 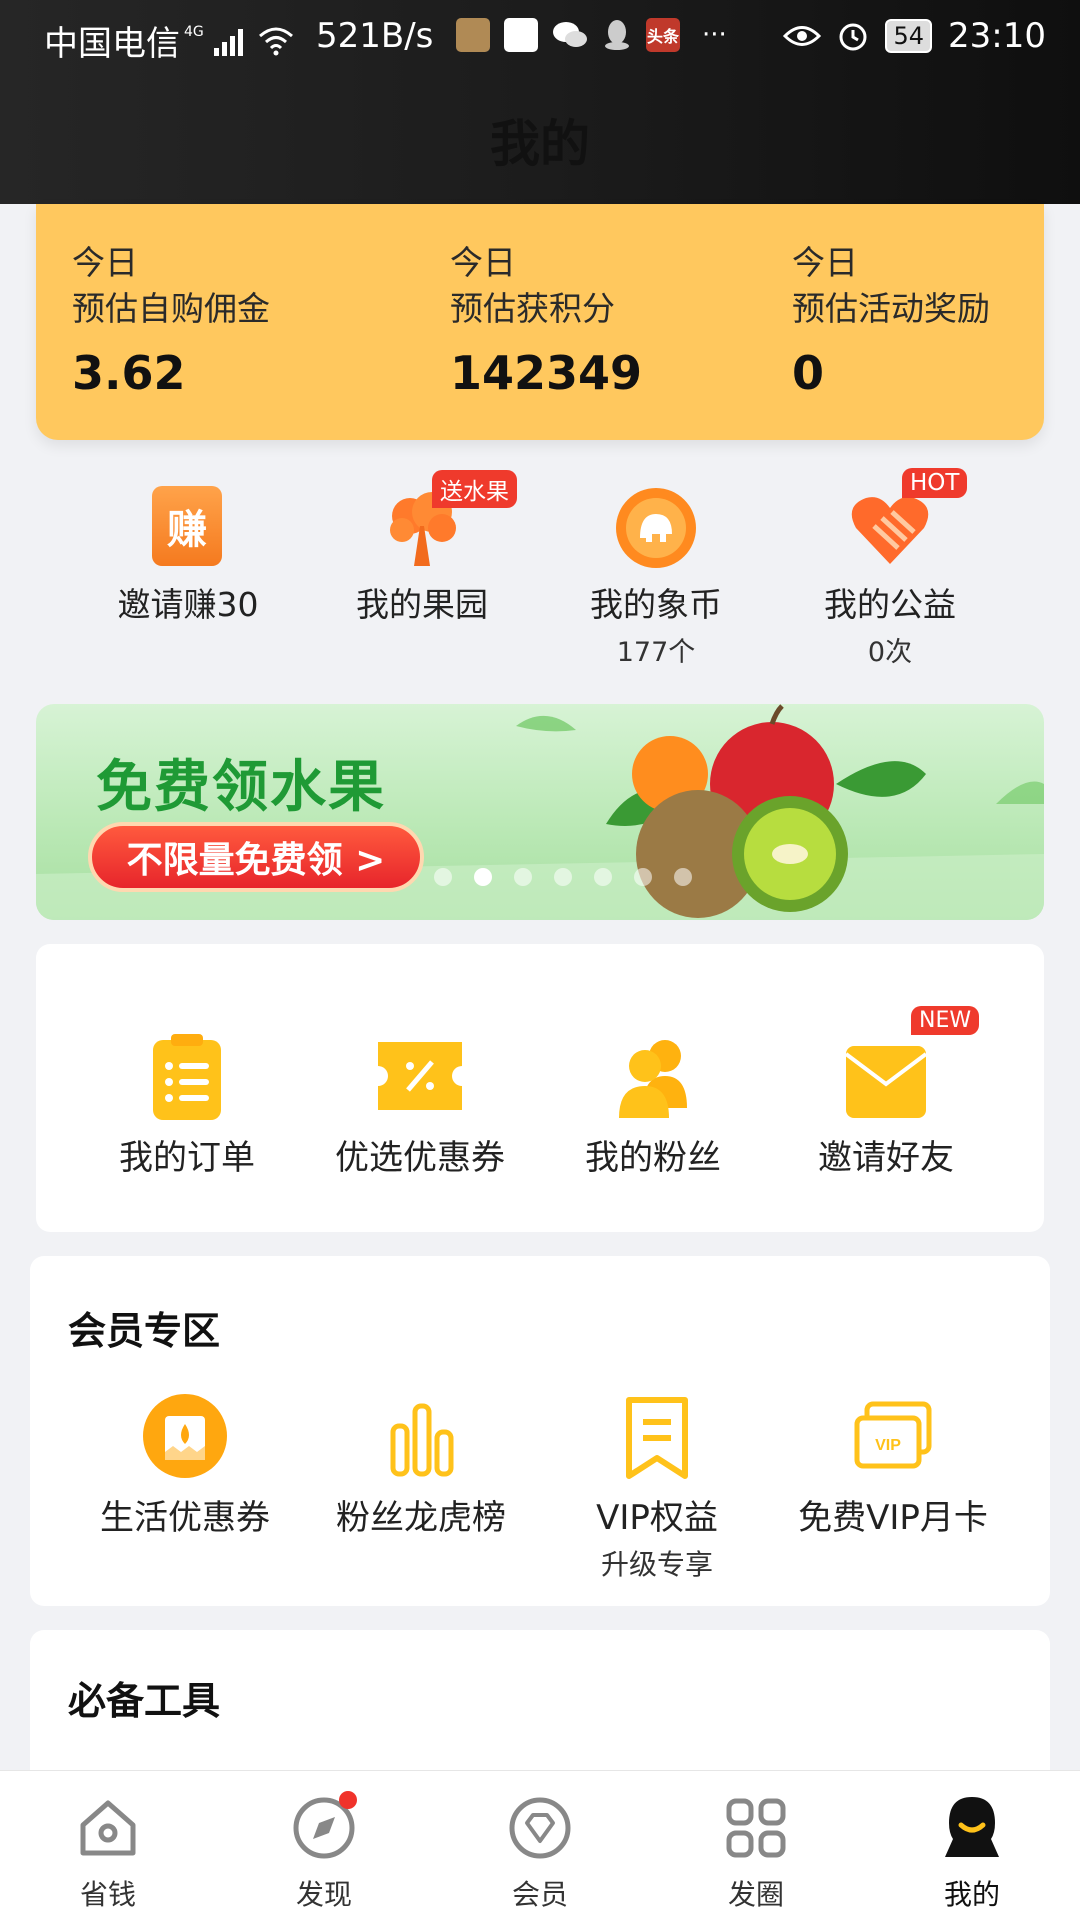 I want to click on grid-label: 生活优惠券, so click(x=185, y=1518).